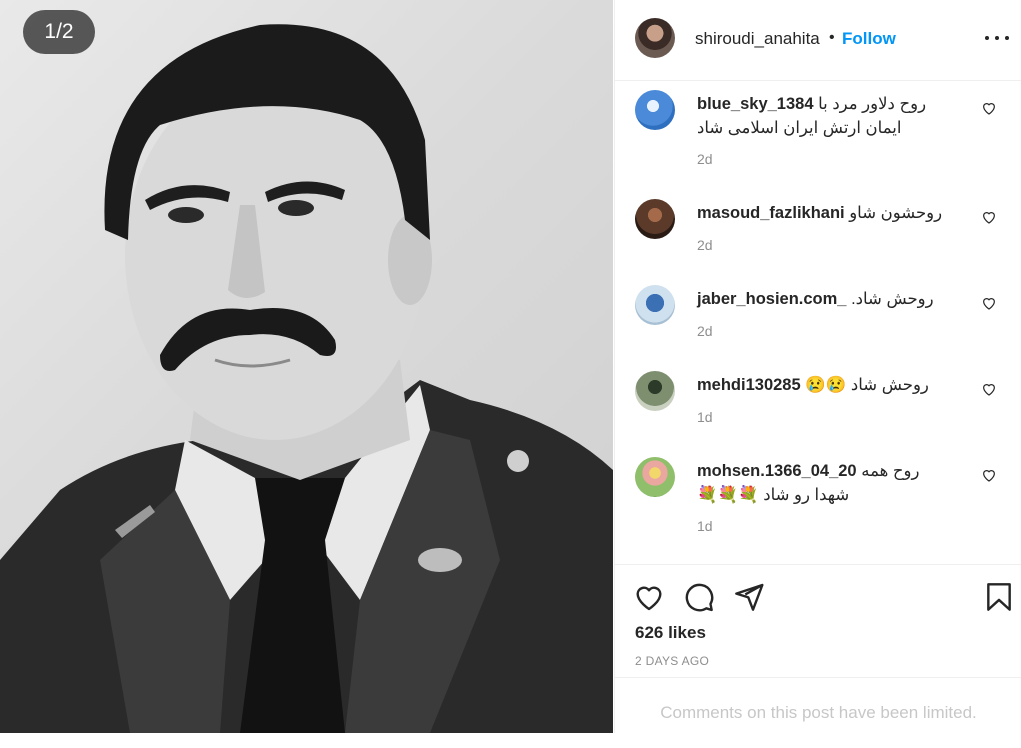 Image resolution: width=1021 pixels, height=748 pixels. I want to click on commenter-username: jaber_hosien.com_, so click(771, 299).